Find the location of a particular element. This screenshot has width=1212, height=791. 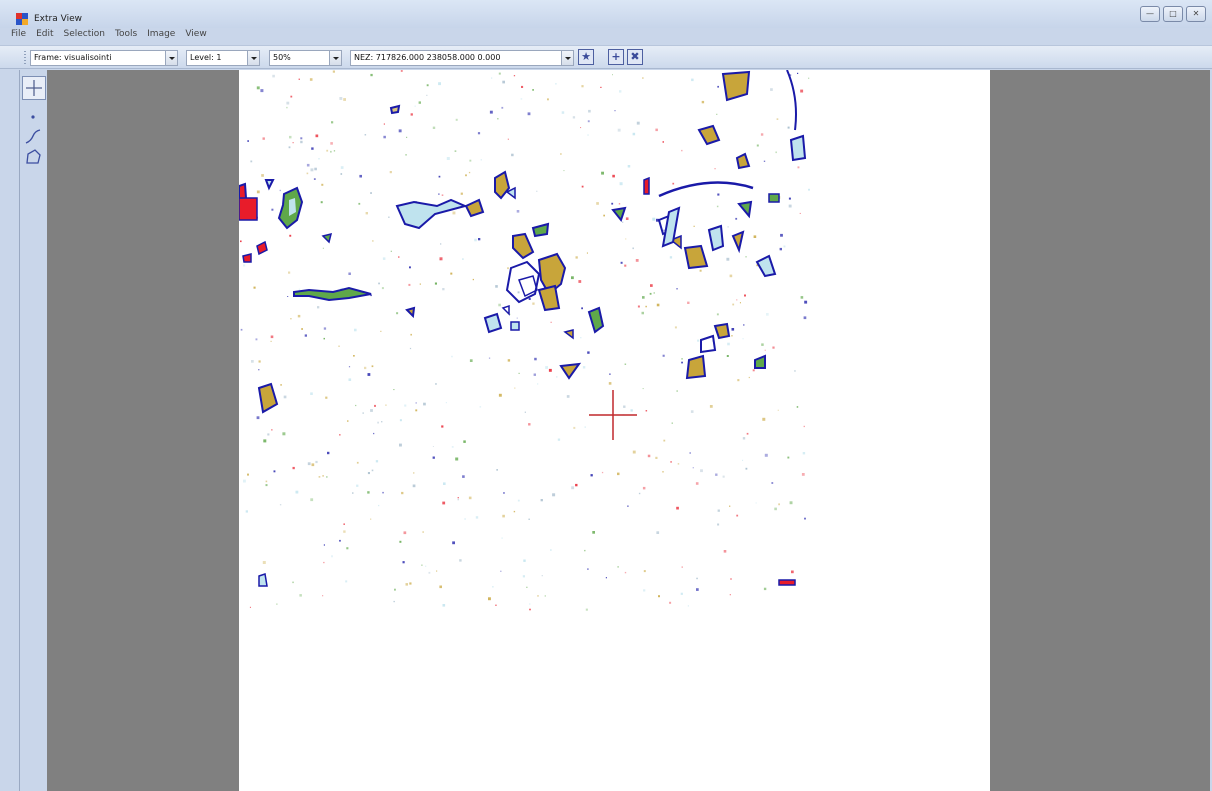

close-button: ✕ is located at coordinates (1196, 14).